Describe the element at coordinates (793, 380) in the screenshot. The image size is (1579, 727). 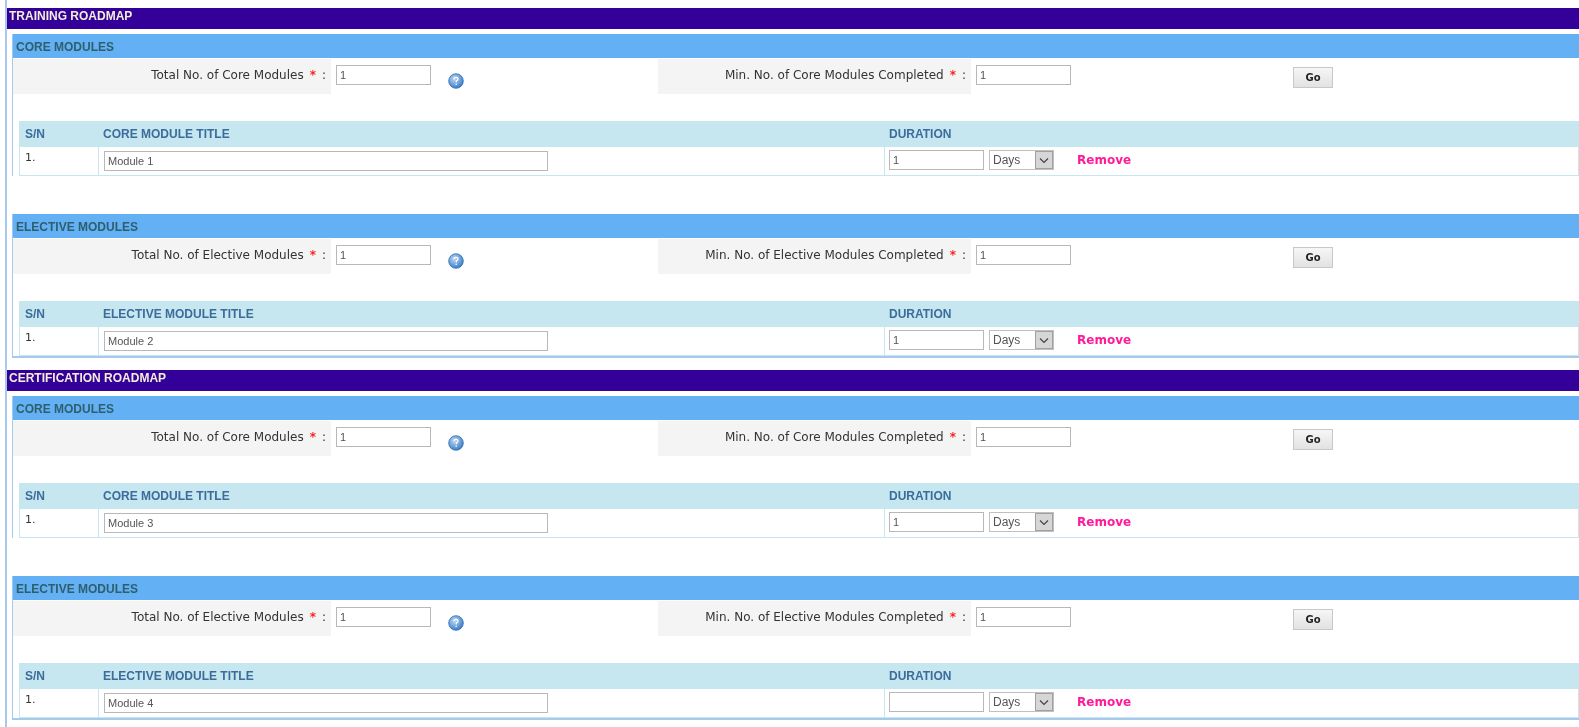
I see `roadmap-header: CERTIFICATION ROADMAP` at that location.